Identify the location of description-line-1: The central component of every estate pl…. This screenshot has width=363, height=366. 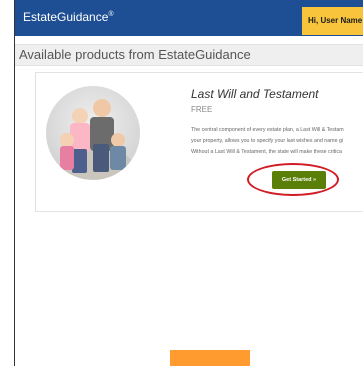
(267, 130).